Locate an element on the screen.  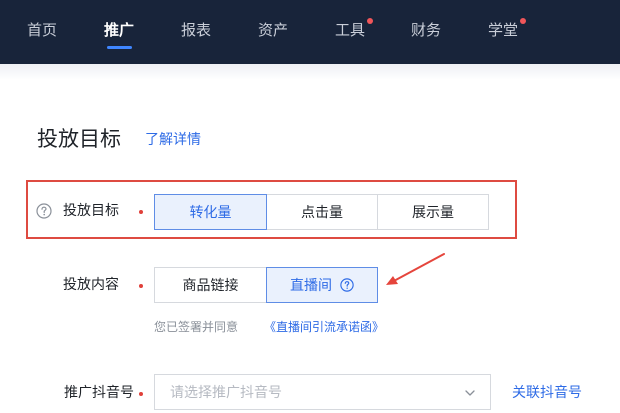
goal-option-label: 转化量 is located at coordinates (210, 213).